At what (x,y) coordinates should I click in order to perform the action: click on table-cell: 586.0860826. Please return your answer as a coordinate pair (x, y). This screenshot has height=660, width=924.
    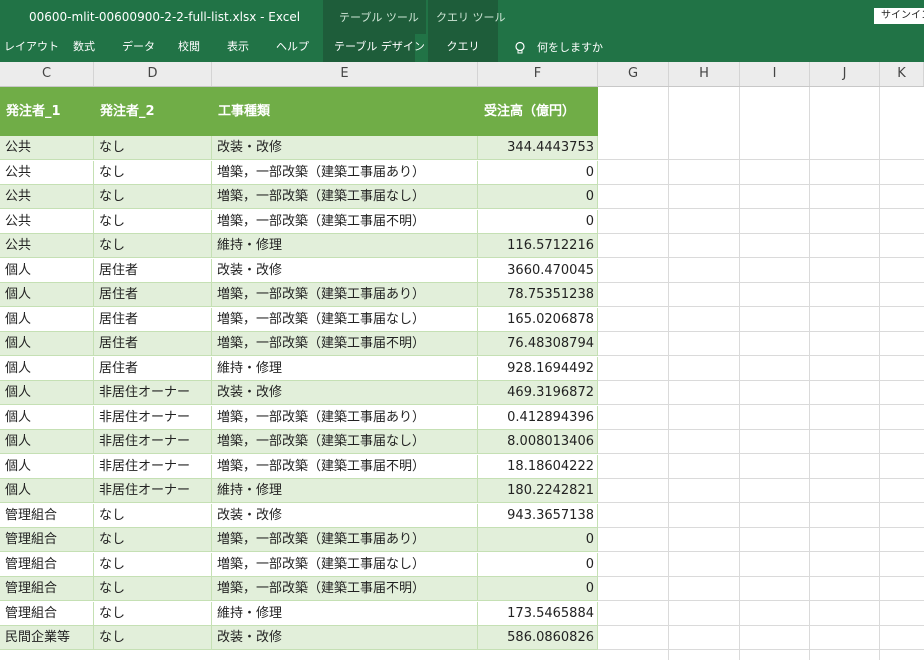
    Looking at the image, I should click on (538, 637).